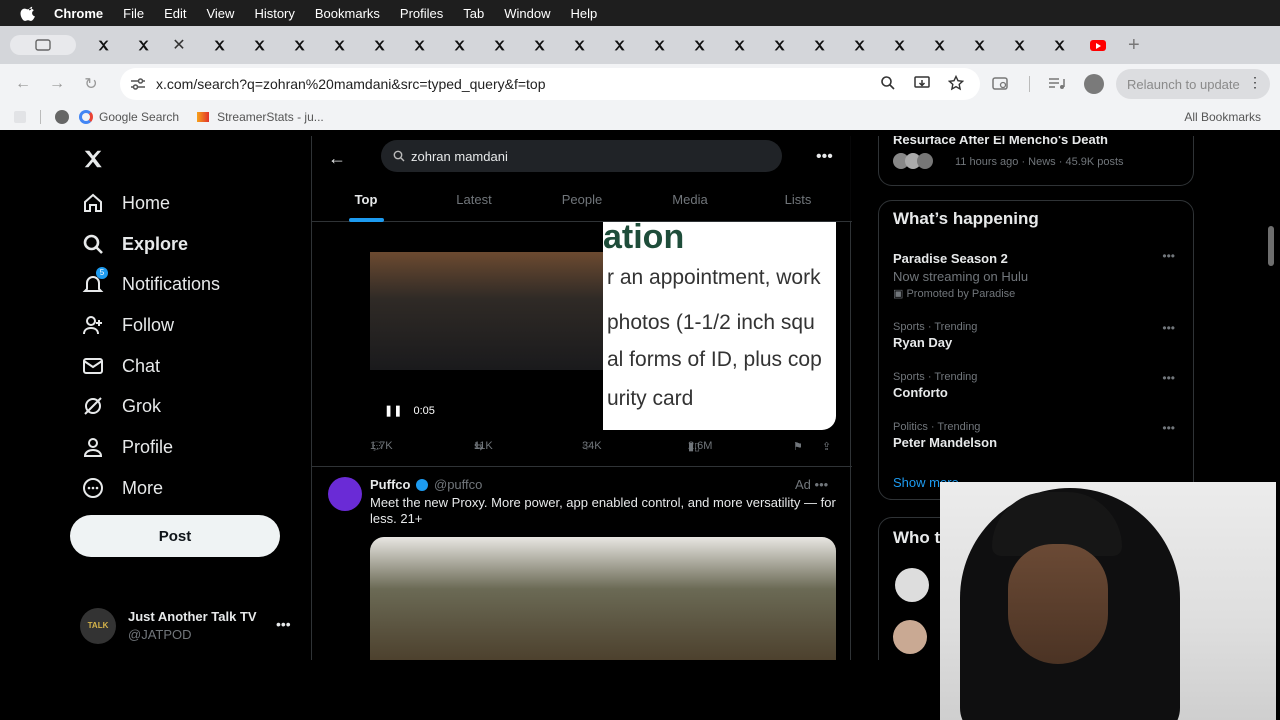 Image resolution: width=1280 pixels, height=720 pixels. I want to click on bookmark-star-icon, so click(956, 82).